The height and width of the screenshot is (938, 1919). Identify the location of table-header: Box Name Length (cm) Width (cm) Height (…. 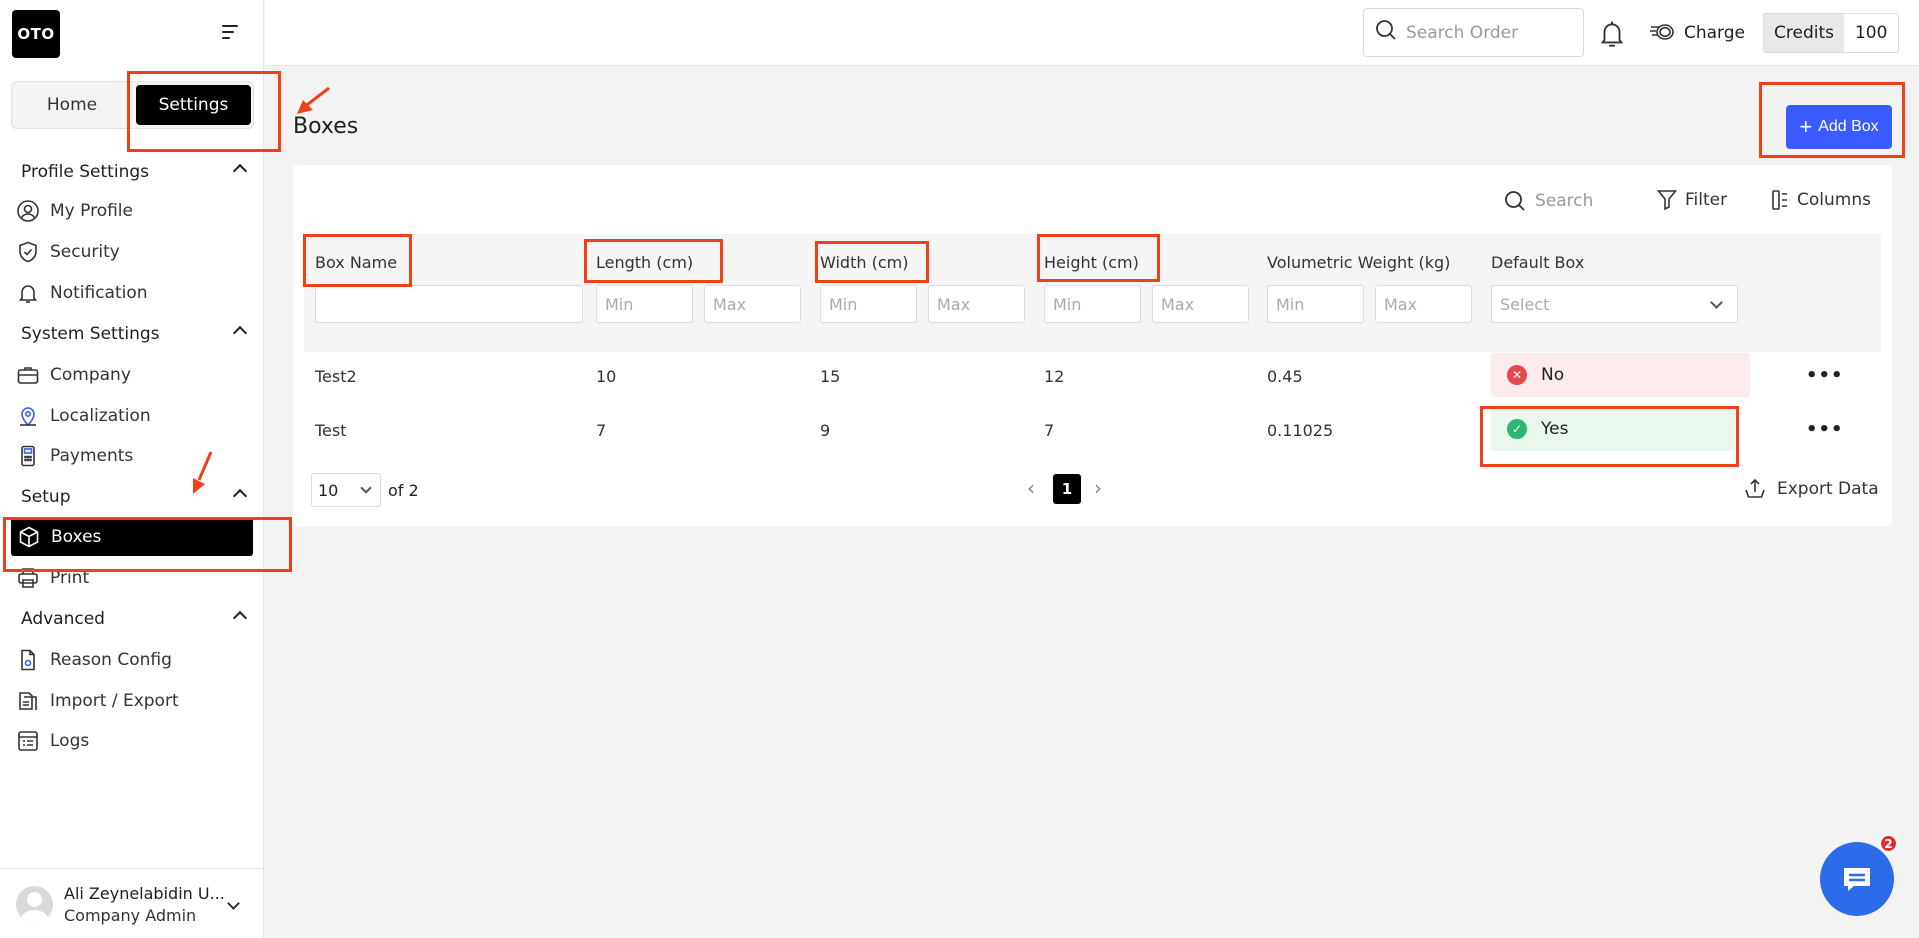
(1092, 293).